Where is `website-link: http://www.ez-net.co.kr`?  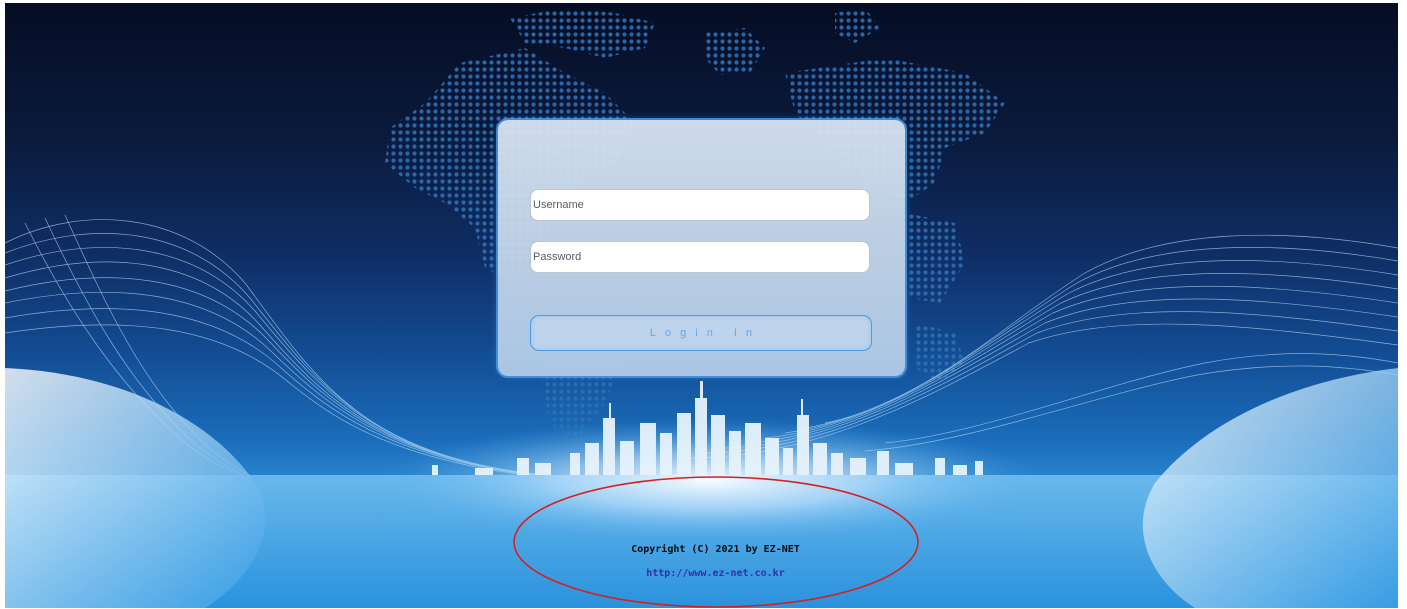 website-link: http://www.ez-net.co.kr is located at coordinates (708, 573).